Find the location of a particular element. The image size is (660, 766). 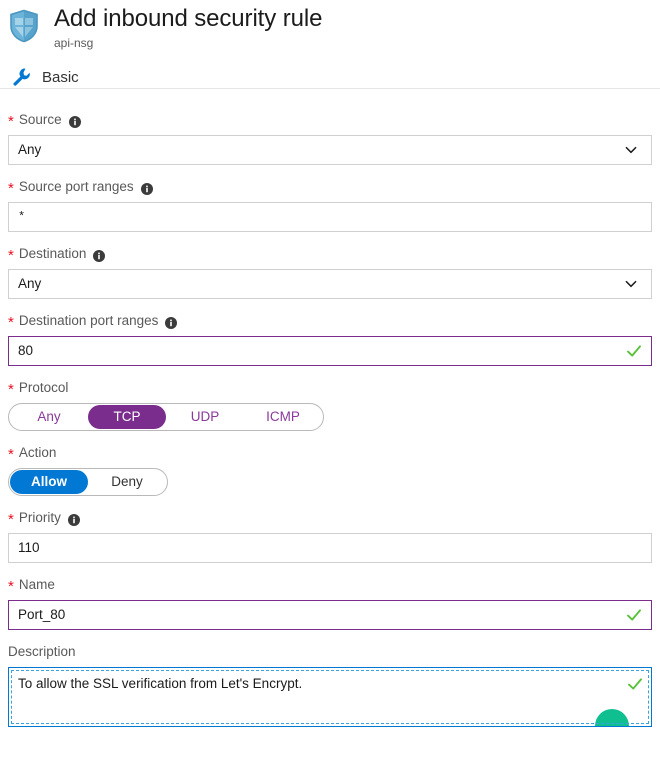

name-input: Port_80 is located at coordinates (330, 615).